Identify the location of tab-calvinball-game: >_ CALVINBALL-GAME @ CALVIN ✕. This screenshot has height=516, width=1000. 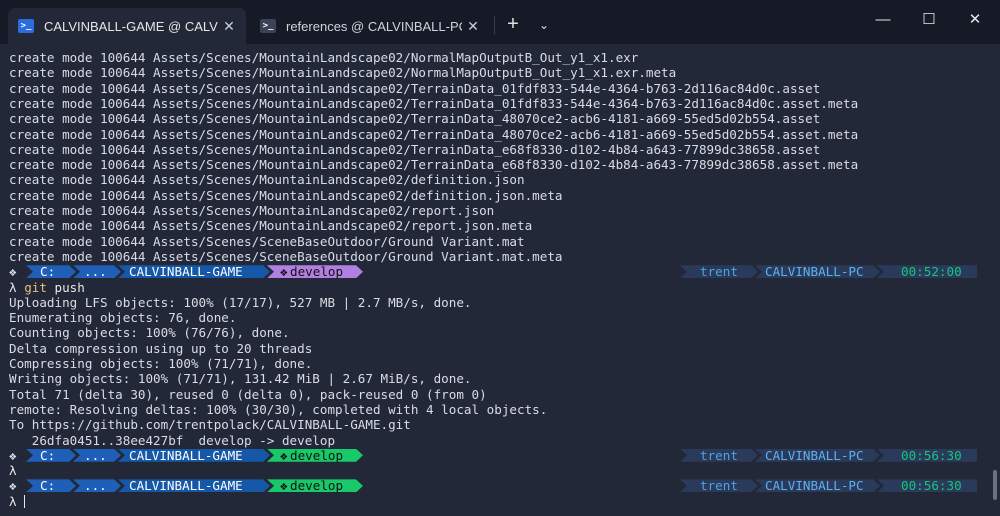
(127, 26).